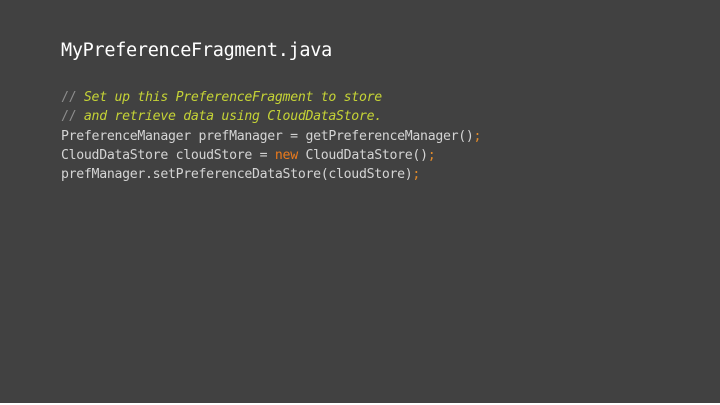  Describe the element at coordinates (286, 155) in the screenshot. I see `code-token-keyword: new` at that location.